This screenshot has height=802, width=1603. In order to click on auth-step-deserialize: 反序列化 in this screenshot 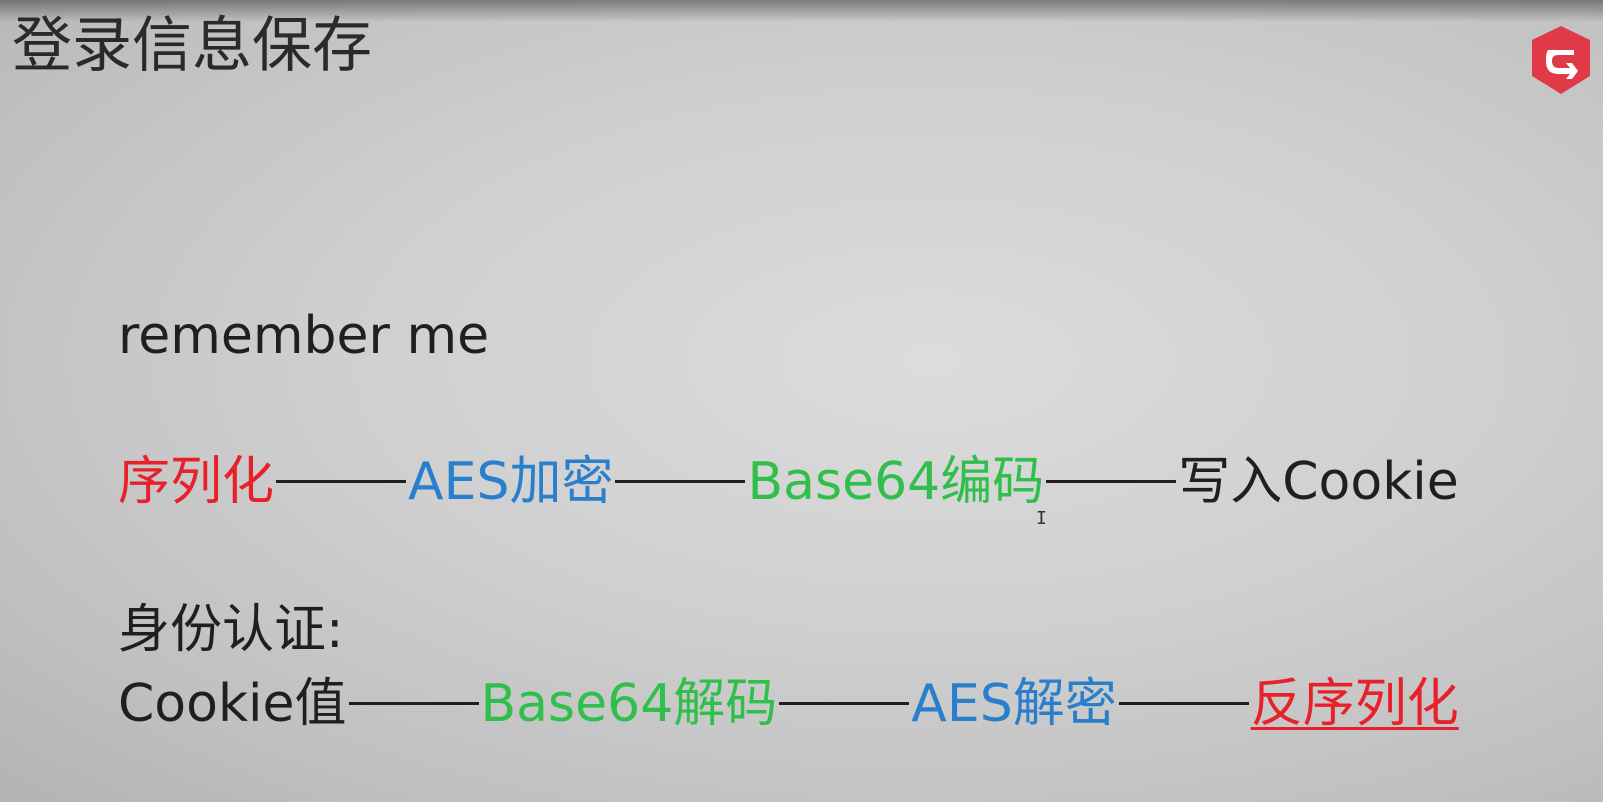, I will do `click(1354, 704)`.